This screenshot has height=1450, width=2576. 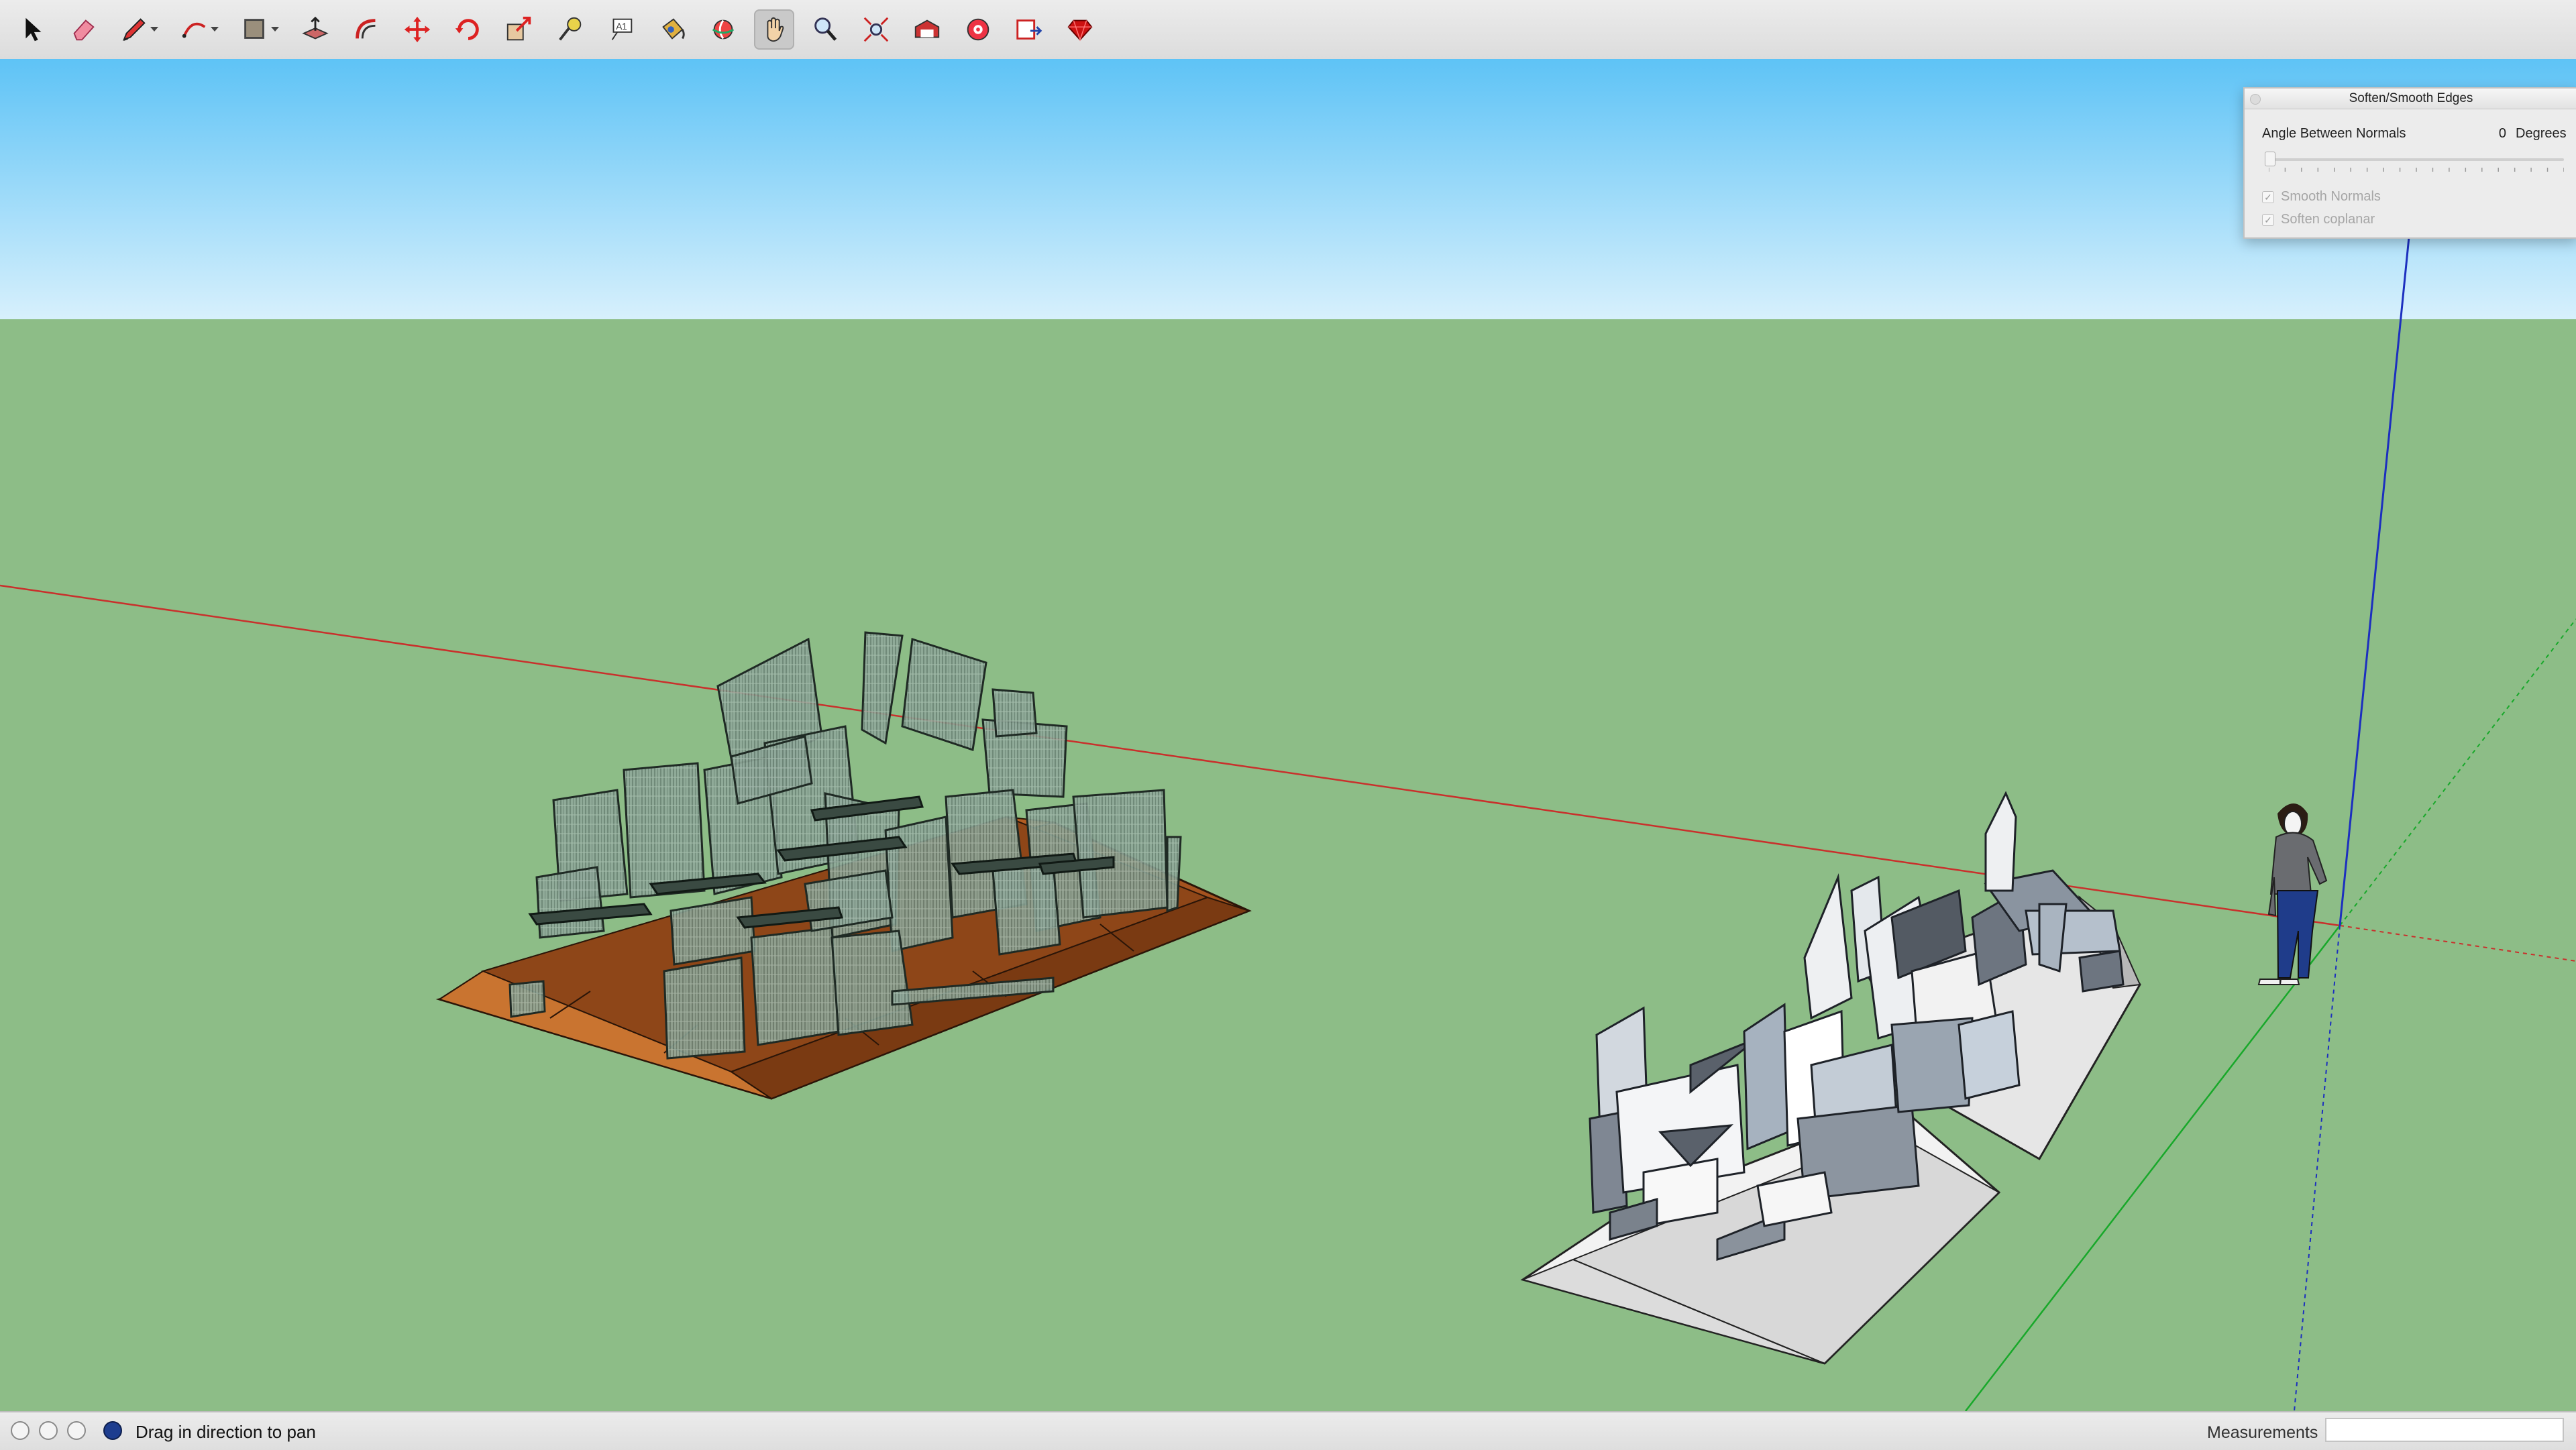 What do you see at coordinates (2444, 1430) in the screenshot?
I see `measurements-input` at bounding box center [2444, 1430].